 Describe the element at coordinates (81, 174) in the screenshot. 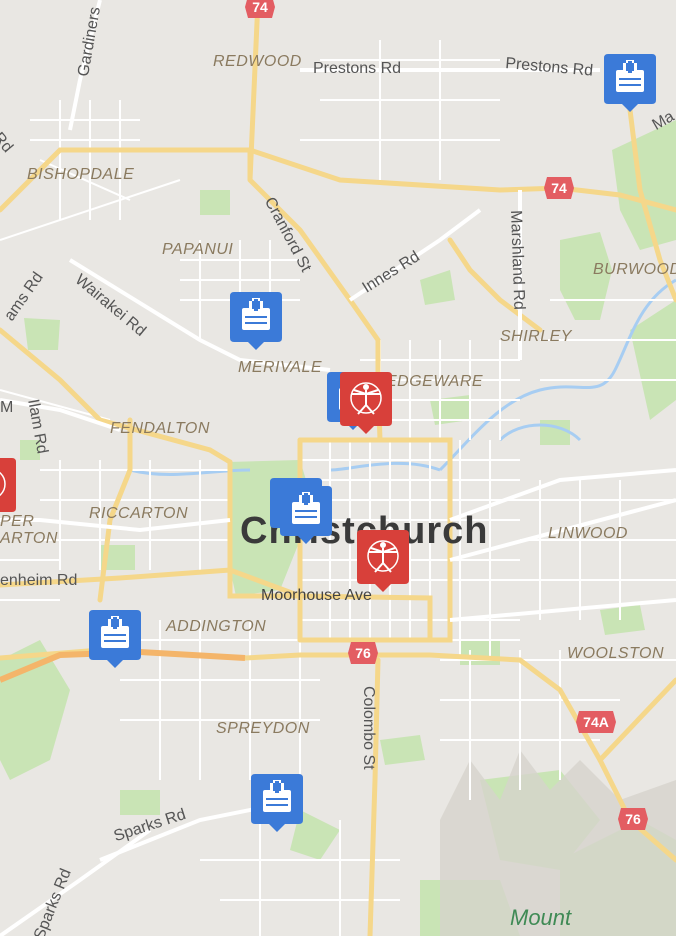

I see `suburb-label: BISHOPDALE` at that location.